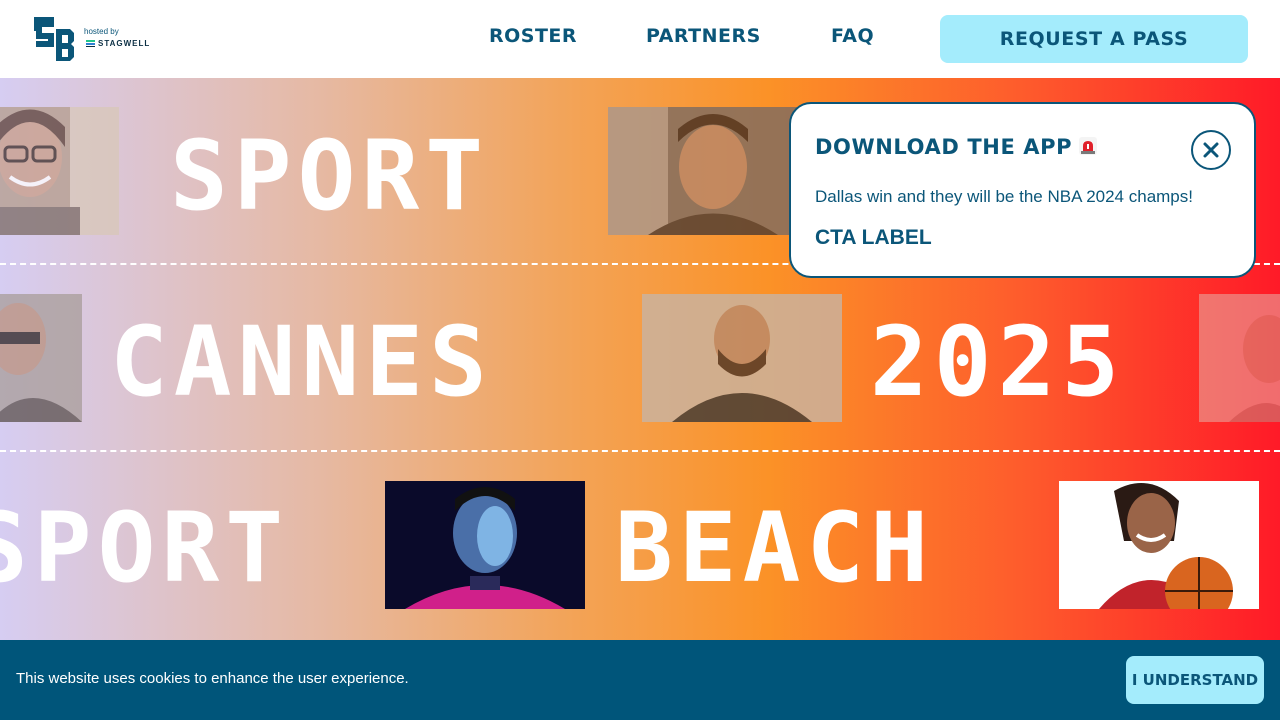 Image resolution: width=1280 pixels, height=720 pixels. Describe the element at coordinates (873, 238) in the screenshot. I see `popup-cta-link: CTA LABEL` at that location.